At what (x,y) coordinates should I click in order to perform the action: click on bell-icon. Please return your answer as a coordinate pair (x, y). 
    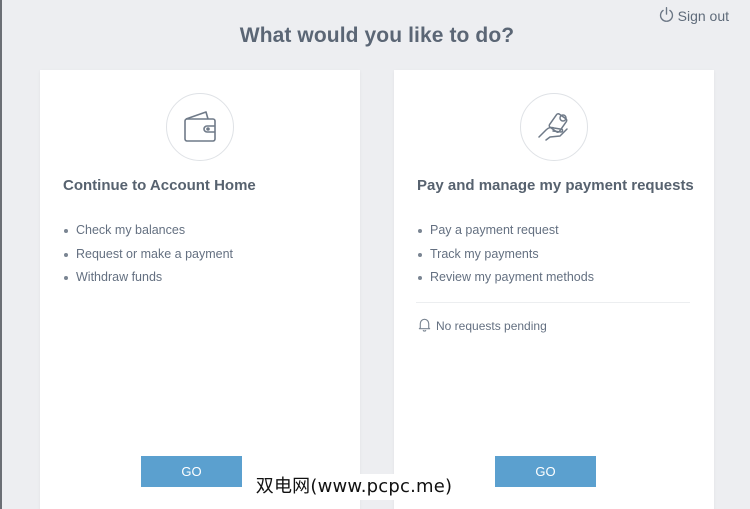
    Looking at the image, I should click on (424, 326).